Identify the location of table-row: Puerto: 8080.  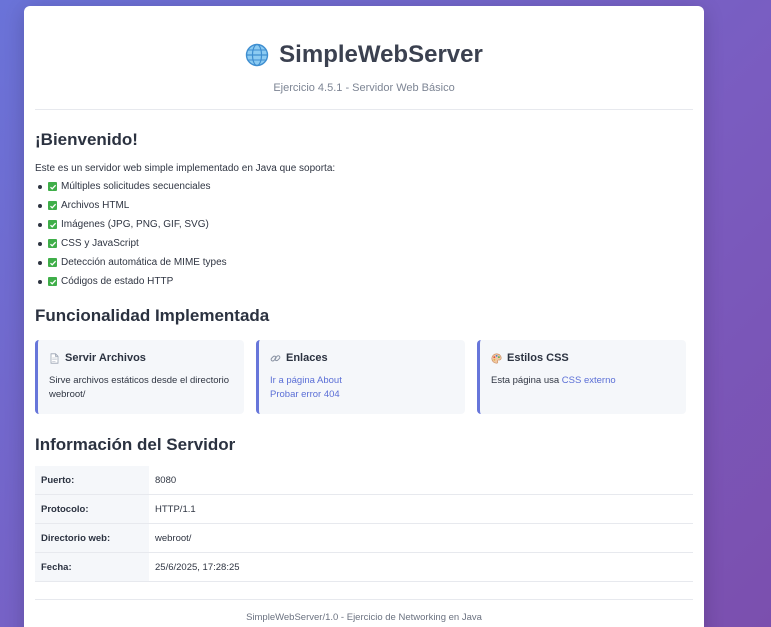
(364, 480).